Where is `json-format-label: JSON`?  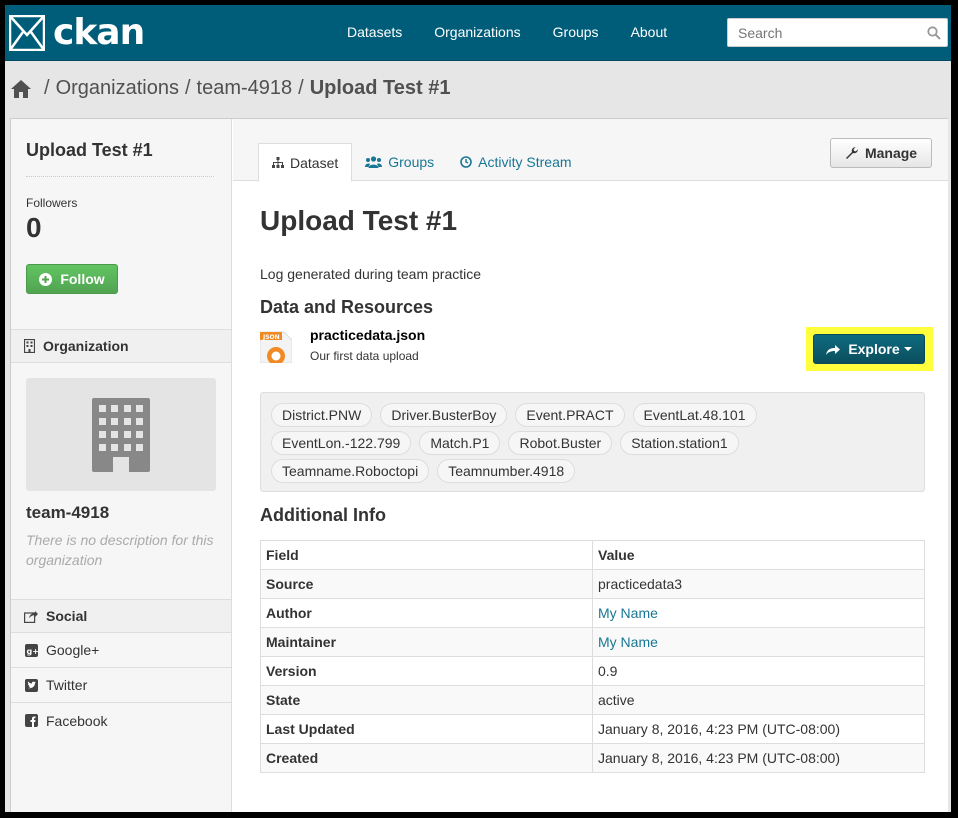
json-format-label: JSON is located at coordinates (271, 337).